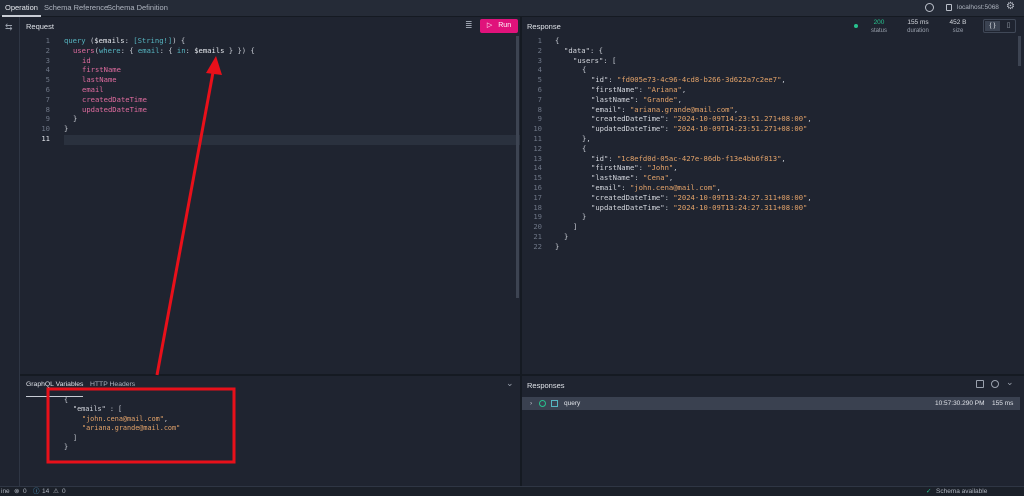 This screenshot has width=1024, height=496. What do you see at coordinates (958, 22) in the screenshot?
I see `size-value: 452 B` at bounding box center [958, 22].